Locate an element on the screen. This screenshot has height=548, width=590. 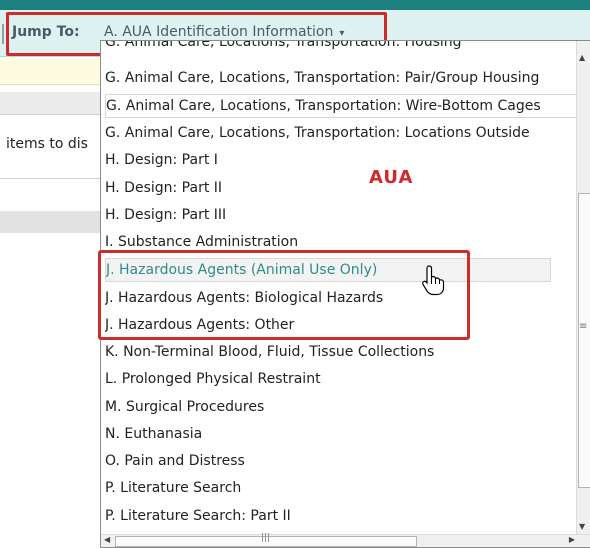
dropdown-option: H. Design: Part III is located at coordinates (340, 215).